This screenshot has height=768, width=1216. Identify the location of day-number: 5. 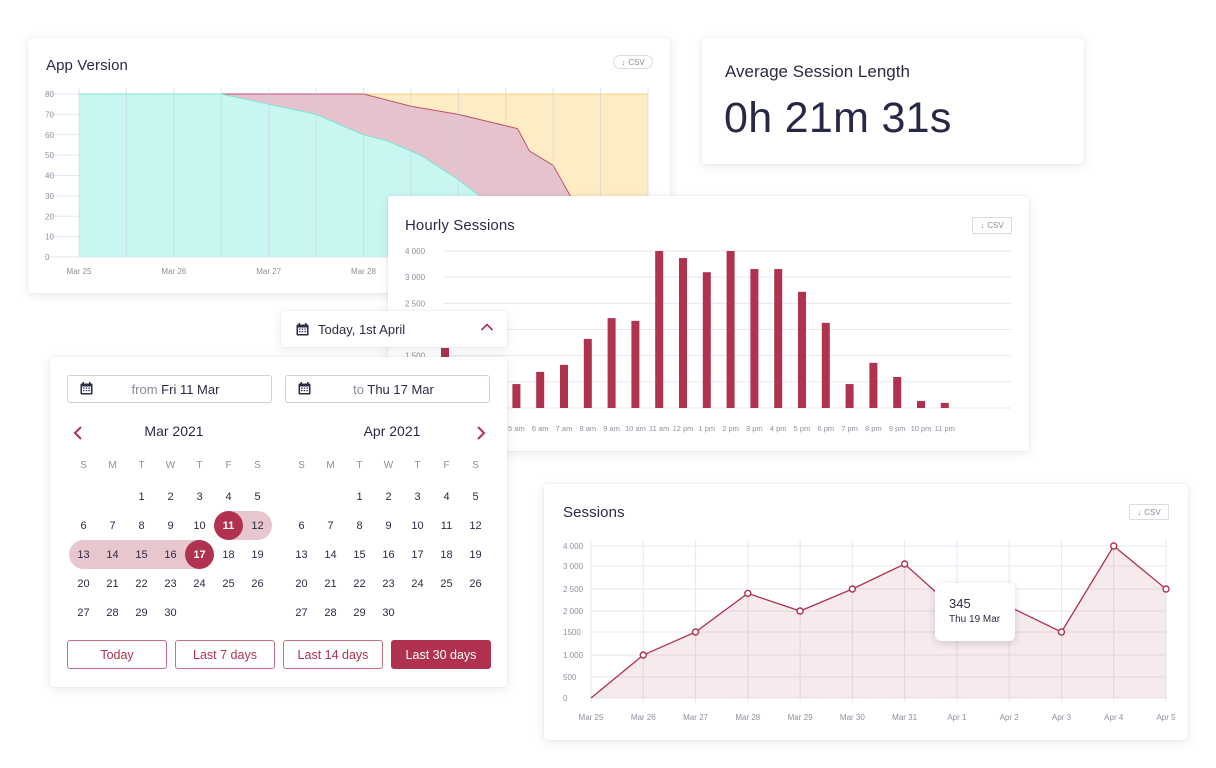
(475, 496).